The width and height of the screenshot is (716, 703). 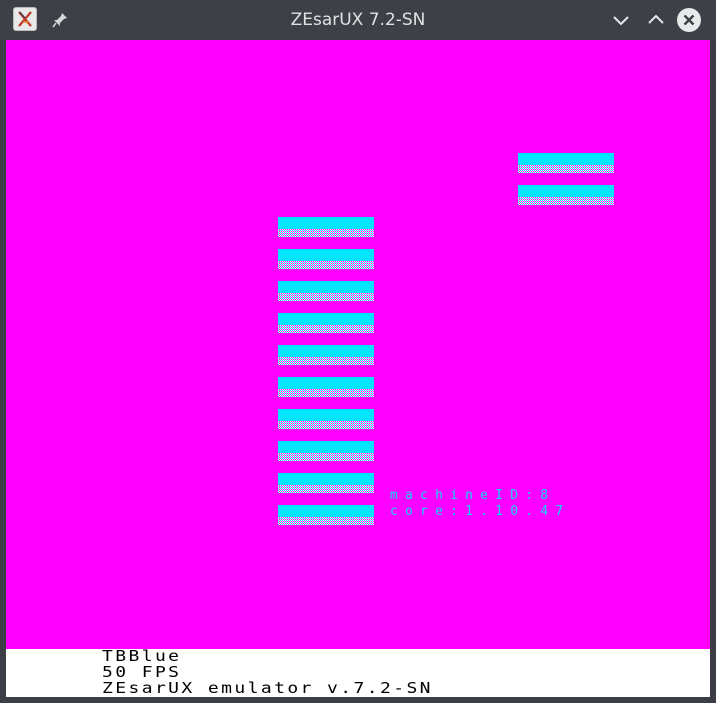 What do you see at coordinates (480, 511) in the screenshot?
I see `core-version-text: core:1.10.47` at bounding box center [480, 511].